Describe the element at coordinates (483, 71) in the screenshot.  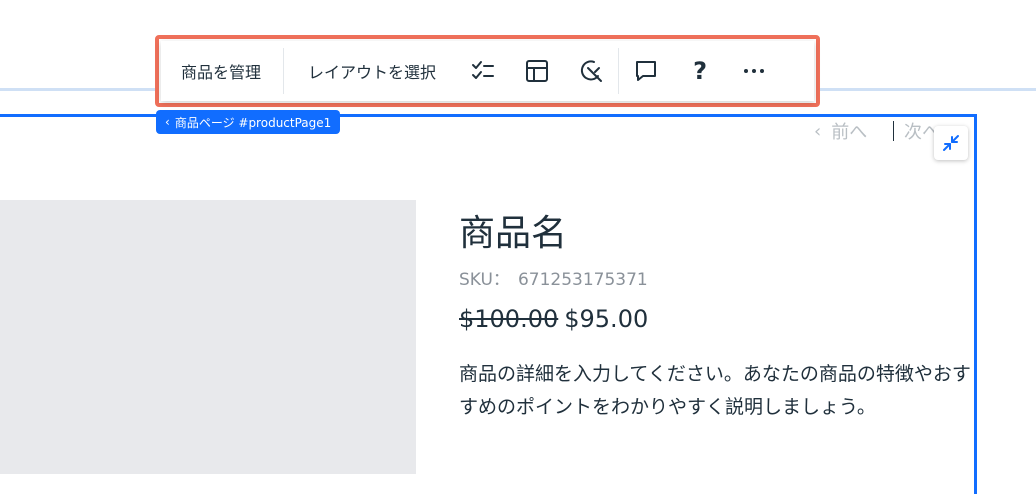
I see `checklist-icon` at that location.